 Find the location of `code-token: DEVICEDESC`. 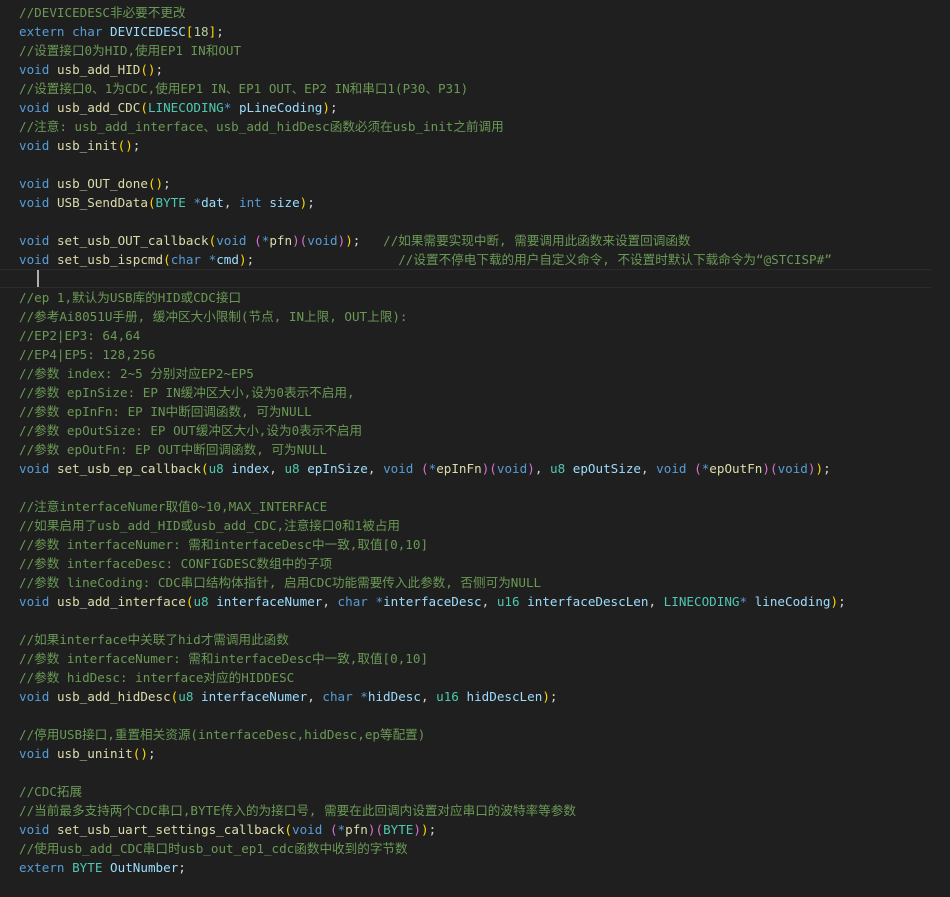

code-token: DEVICEDESC is located at coordinates (148, 31).